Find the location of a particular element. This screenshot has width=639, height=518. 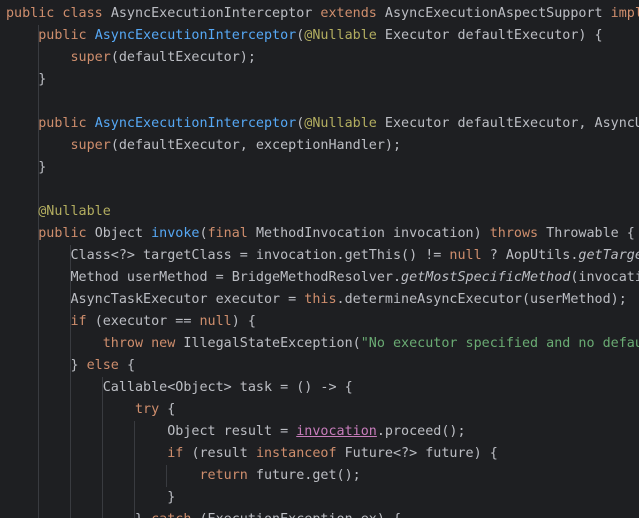

keyword-token: final is located at coordinates (231, 233).